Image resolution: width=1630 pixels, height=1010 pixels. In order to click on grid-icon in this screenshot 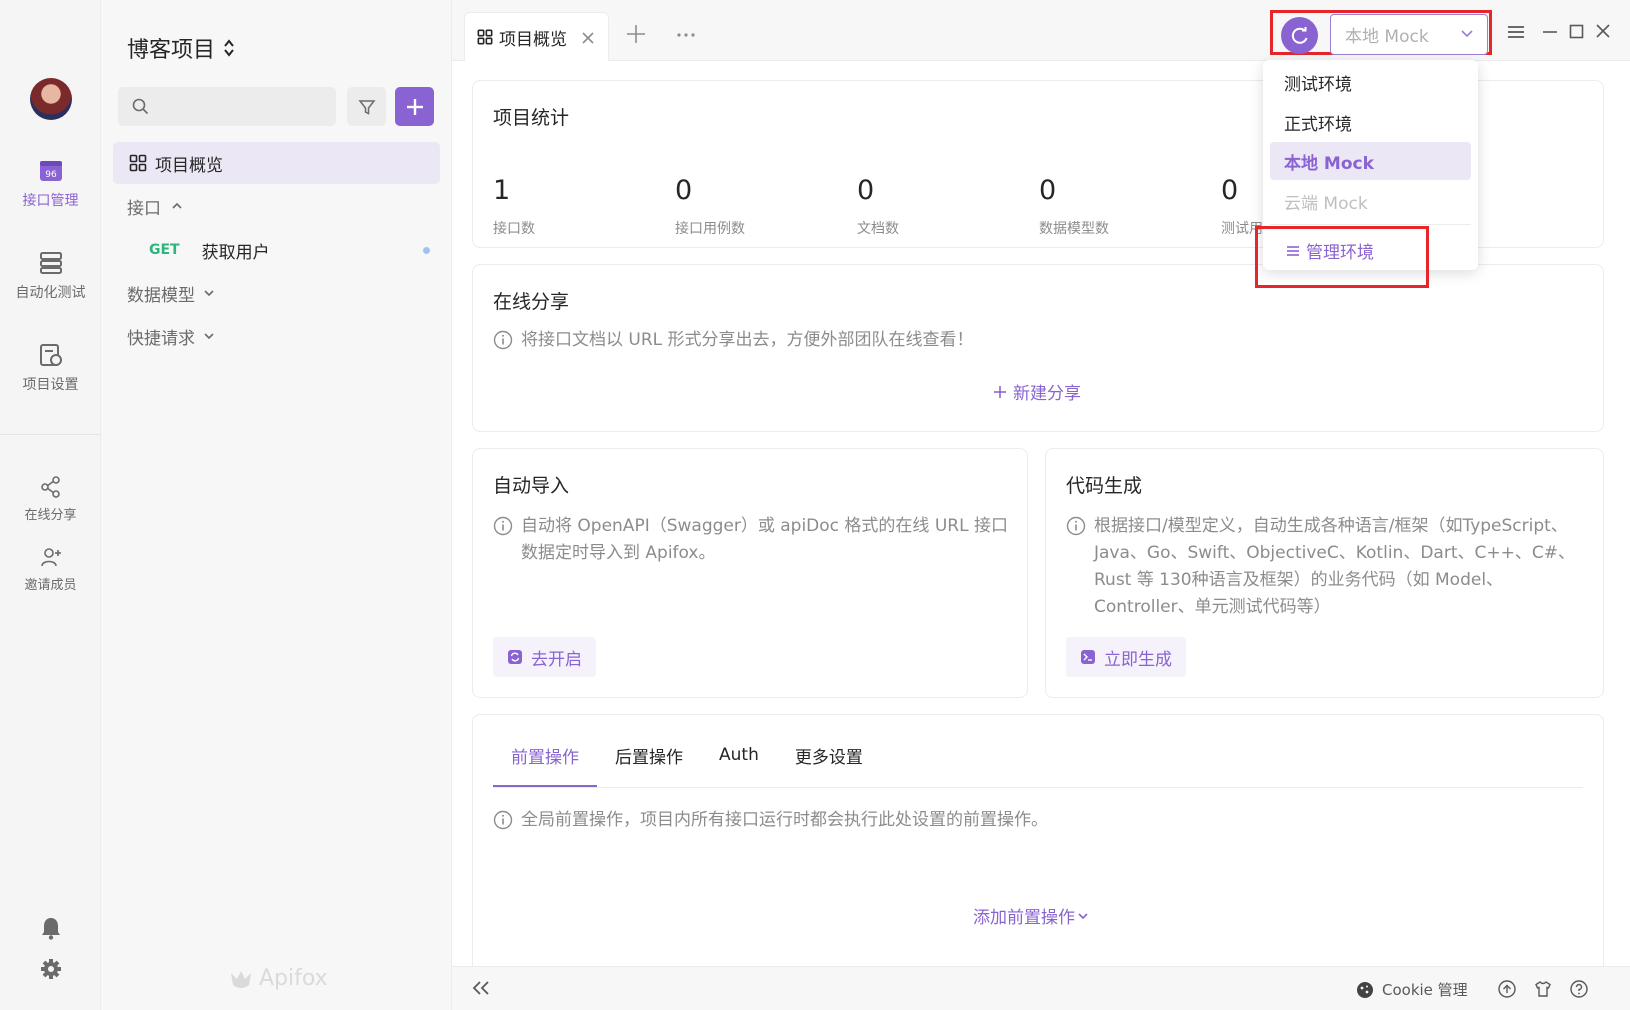, I will do `click(485, 37)`.